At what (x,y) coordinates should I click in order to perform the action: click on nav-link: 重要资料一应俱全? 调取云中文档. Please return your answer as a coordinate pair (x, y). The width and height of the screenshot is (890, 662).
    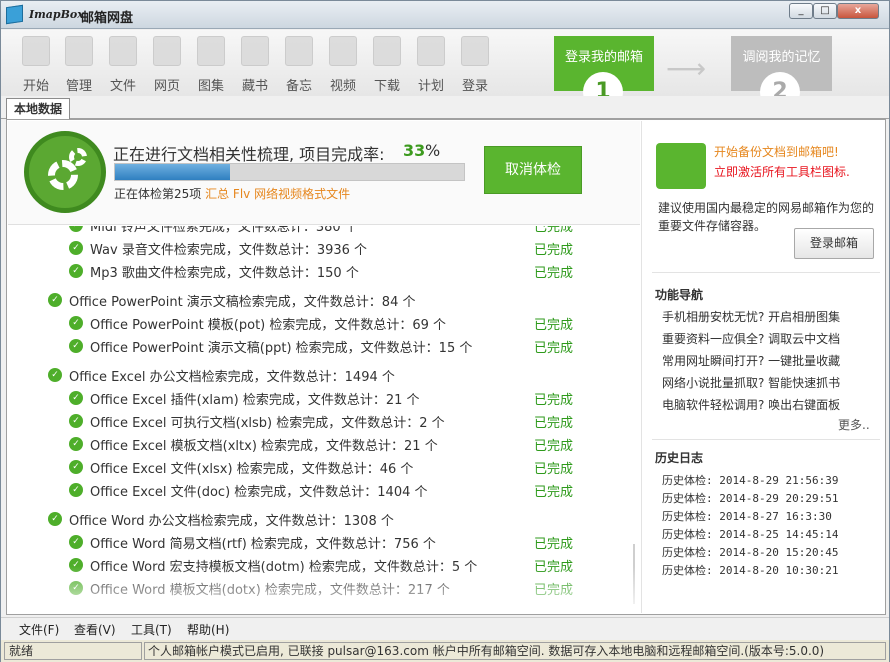
    Looking at the image, I should click on (751, 338).